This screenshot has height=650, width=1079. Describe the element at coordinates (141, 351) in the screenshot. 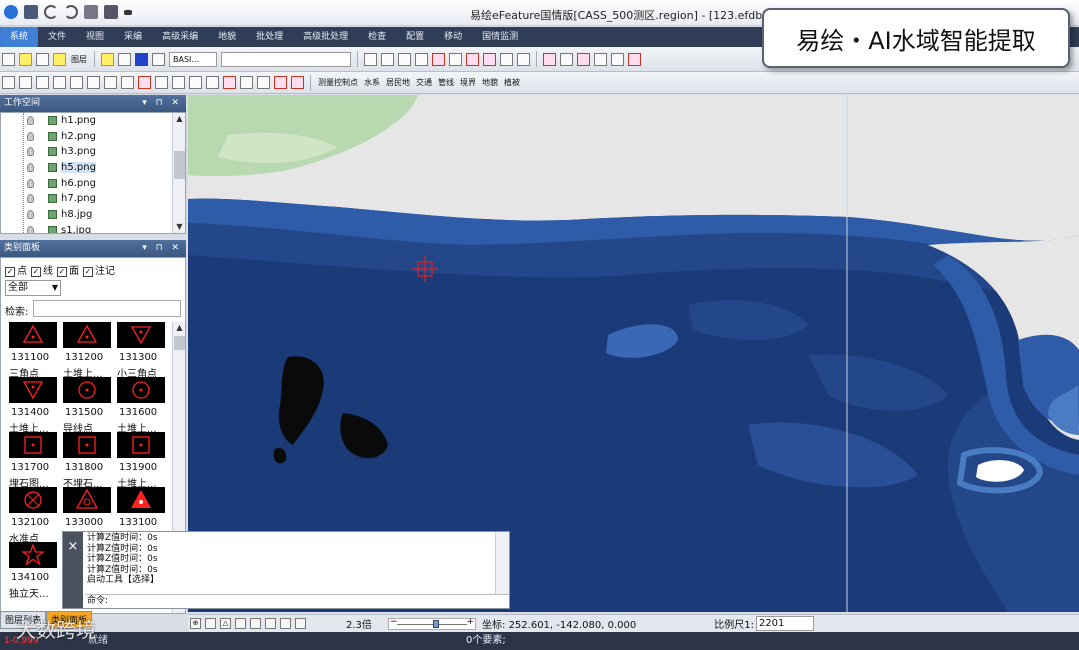

I see `symbol-item: 131300 小三角点` at that location.